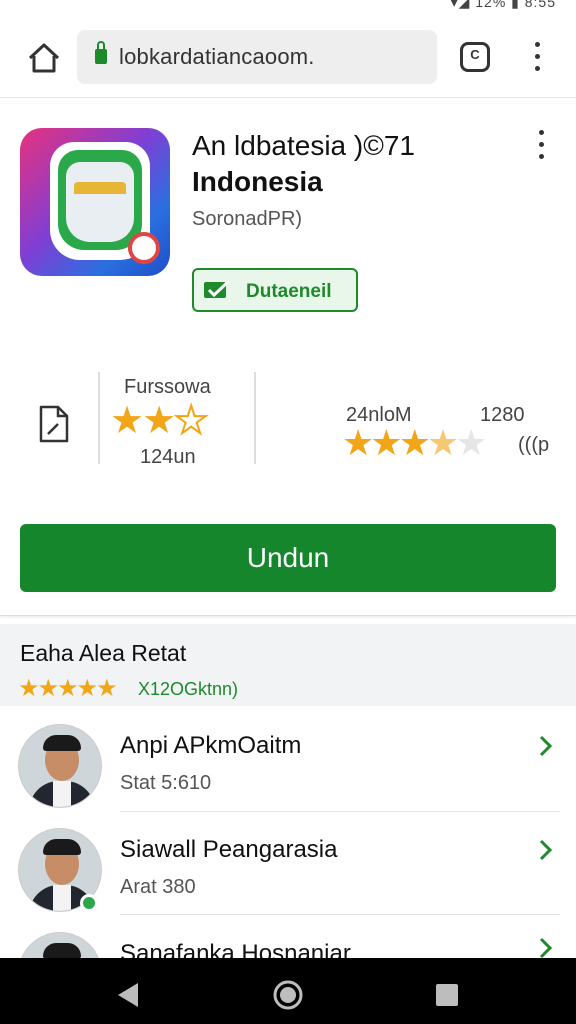 The height and width of the screenshot is (1024, 576). I want to click on online-indicator-icon, so click(89, 903).